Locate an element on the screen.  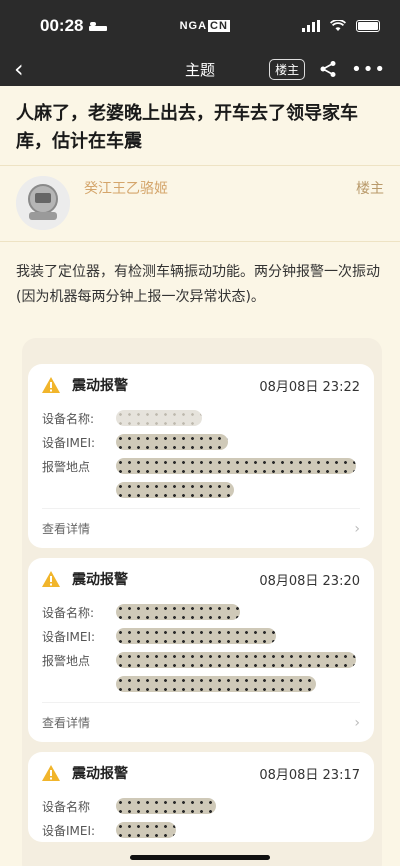
share-icon is located at coordinates (328, 69).